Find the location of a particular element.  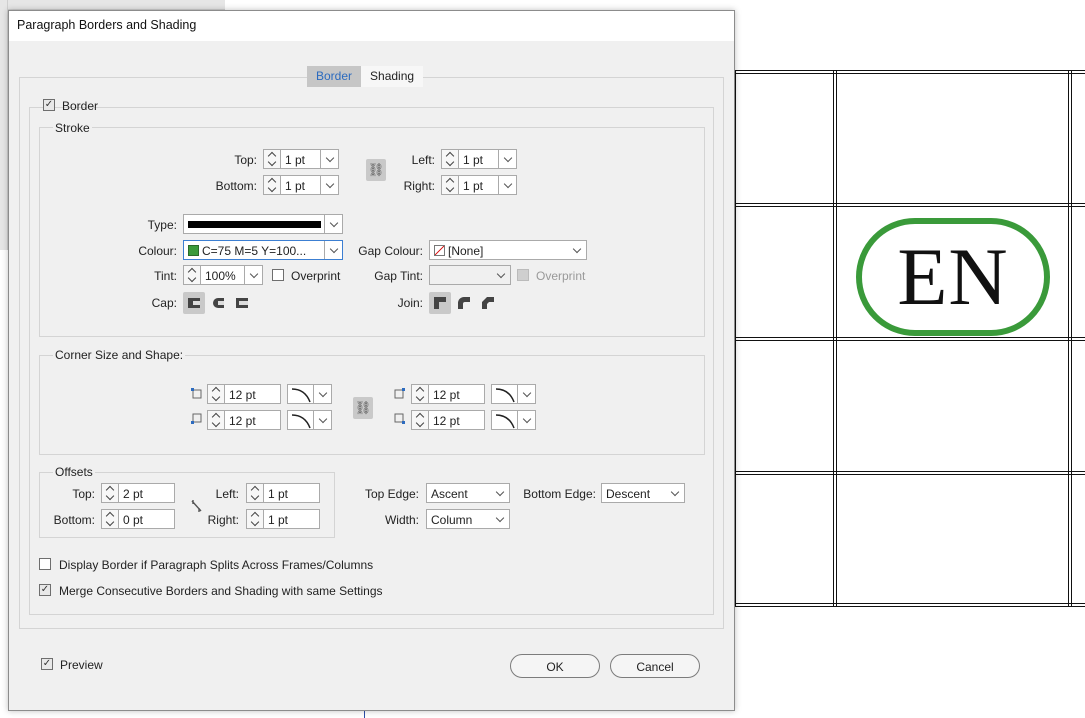

tab-shading: Shading is located at coordinates (392, 76).